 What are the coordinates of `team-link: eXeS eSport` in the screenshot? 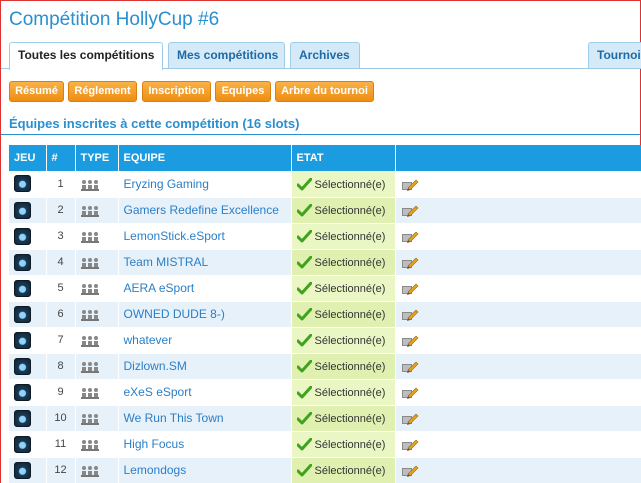 It's located at (158, 392).